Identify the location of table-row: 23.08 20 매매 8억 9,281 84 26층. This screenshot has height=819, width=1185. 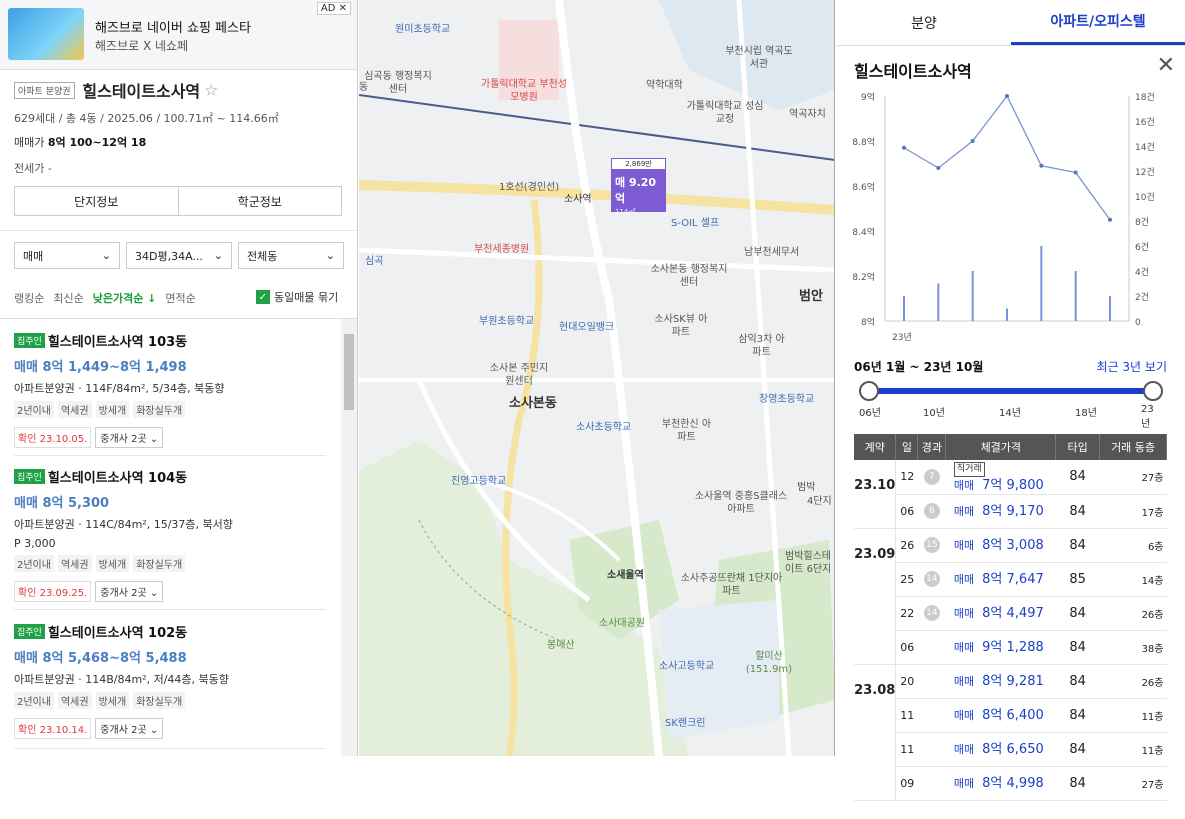
(1010, 732).